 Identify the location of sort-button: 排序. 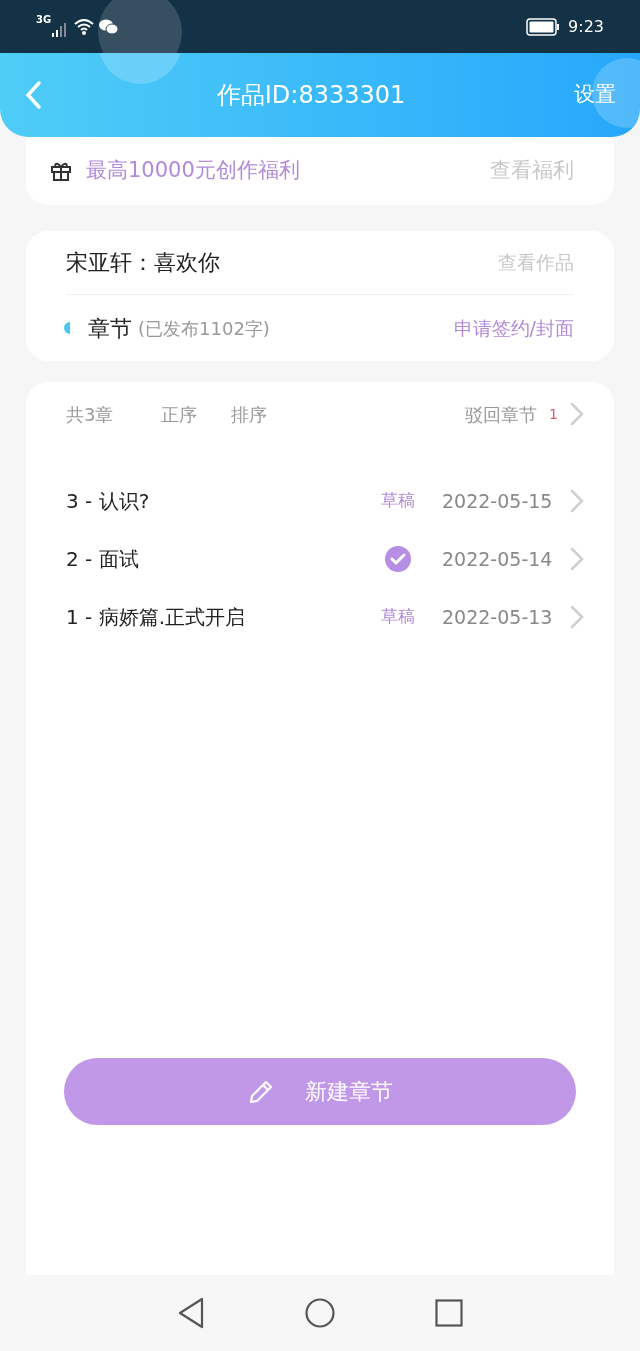
(249, 414).